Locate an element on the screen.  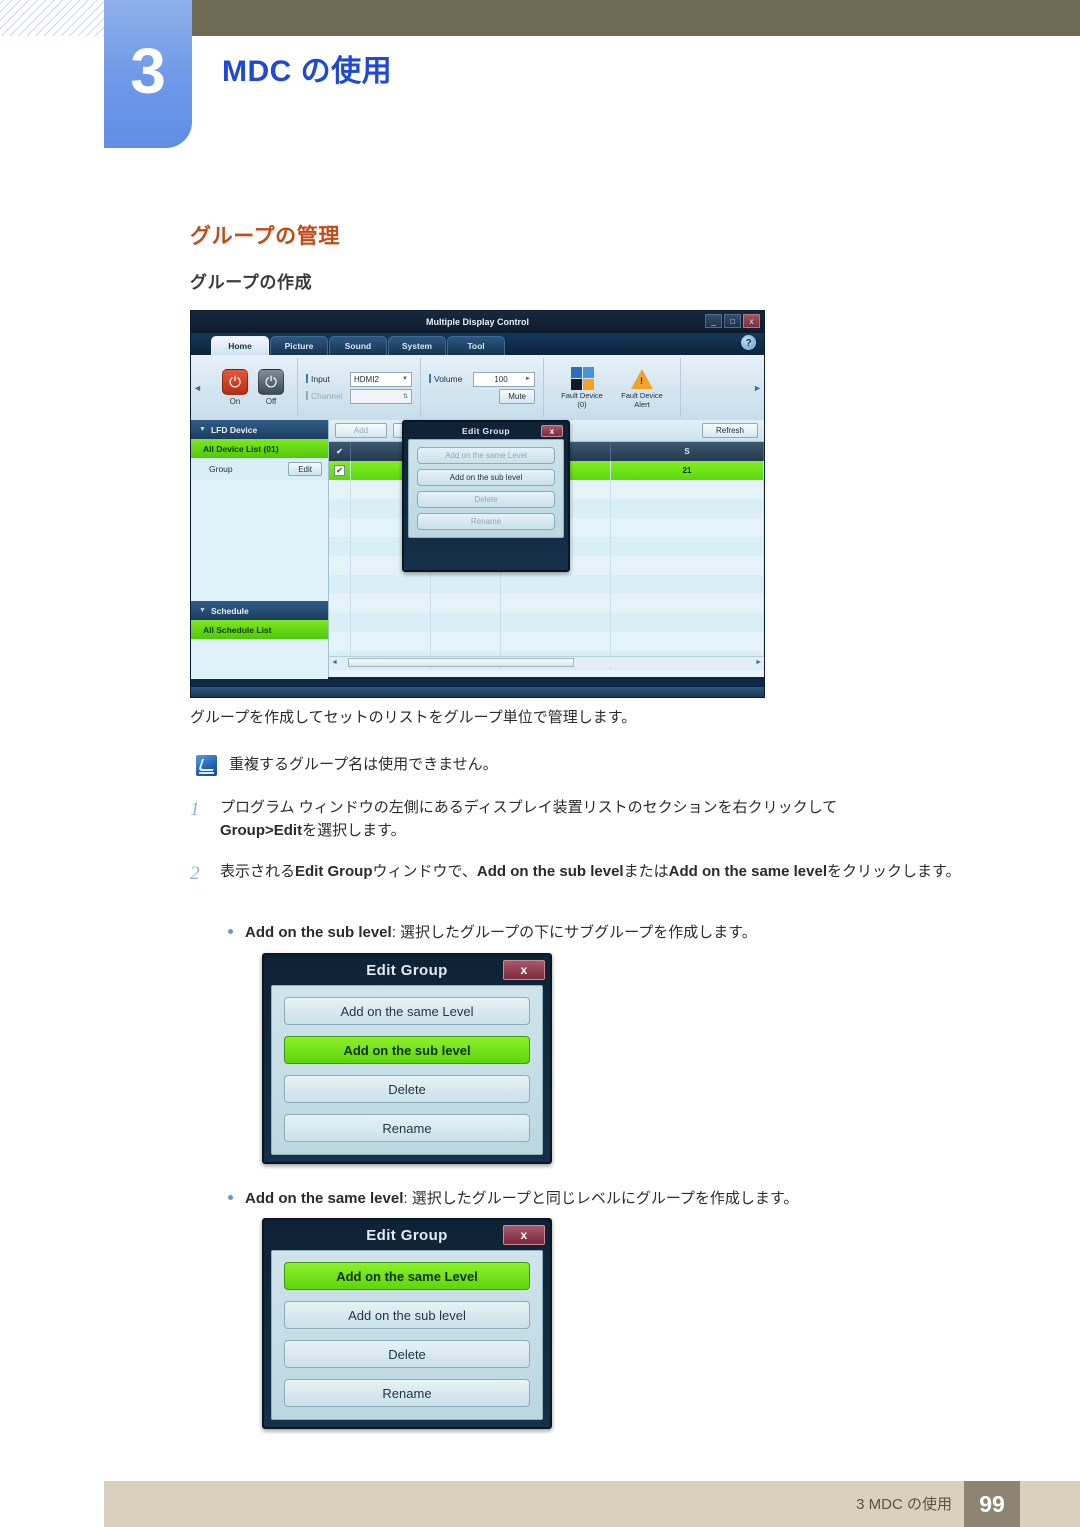
power-on-button: ⏻ On is located at coordinates (235, 387).